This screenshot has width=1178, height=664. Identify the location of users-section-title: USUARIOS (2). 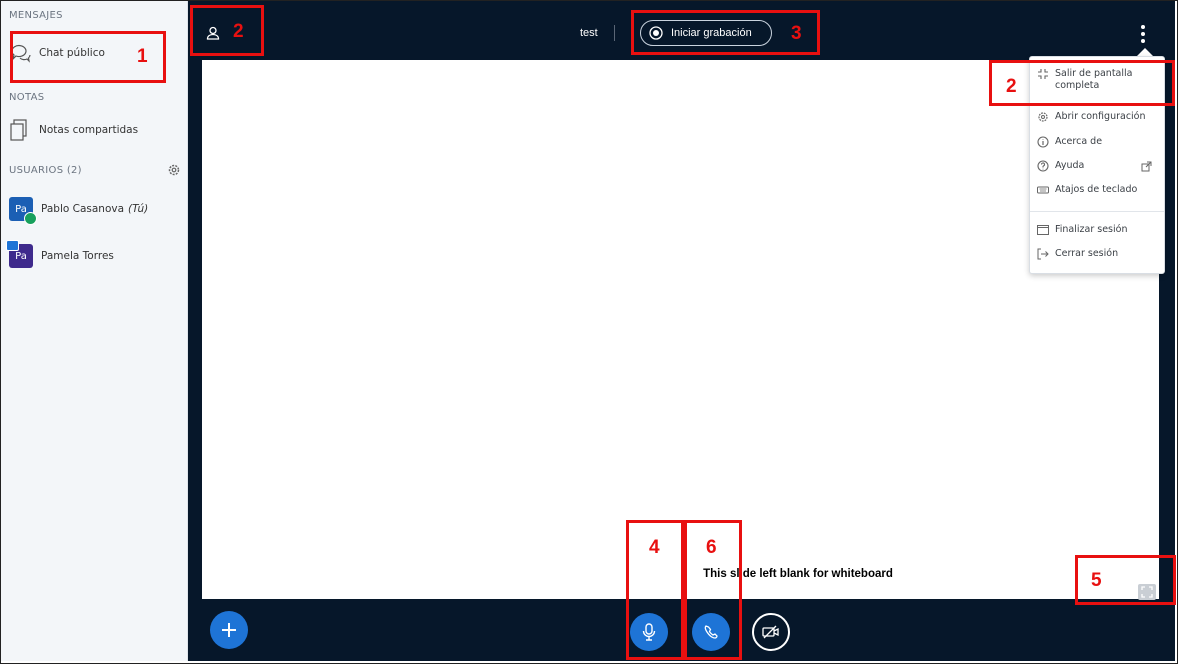
(45, 170).